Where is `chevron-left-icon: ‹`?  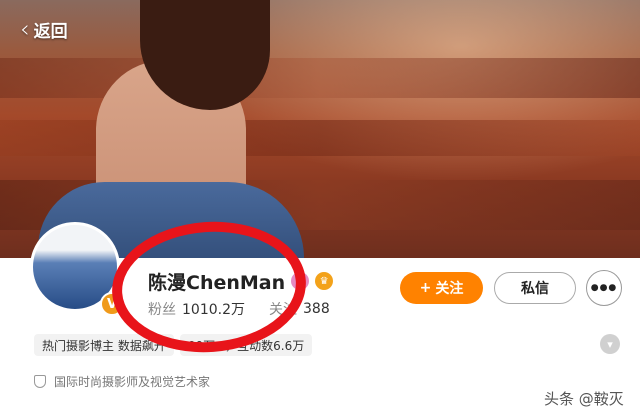 chevron-left-icon: ‹ is located at coordinates (25, 29).